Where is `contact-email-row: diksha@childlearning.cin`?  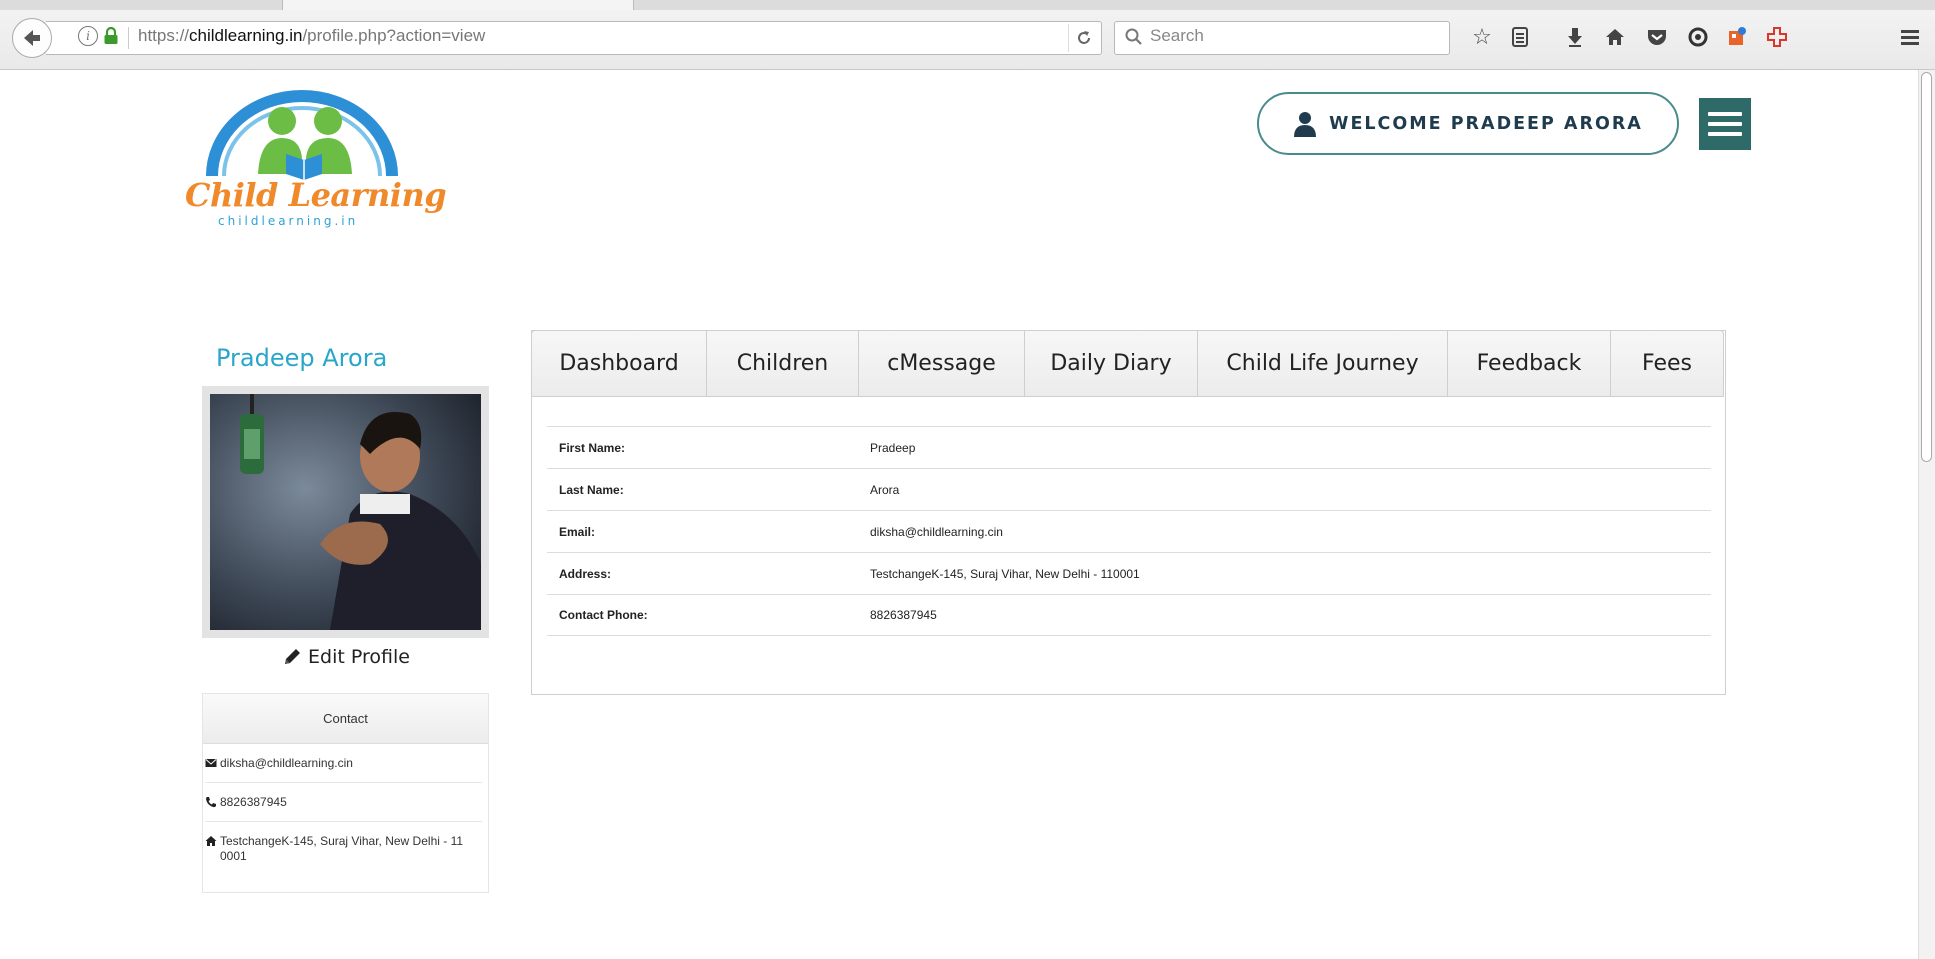 contact-email-row: diksha@childlearning.cin is located at coordinates (343, 763).